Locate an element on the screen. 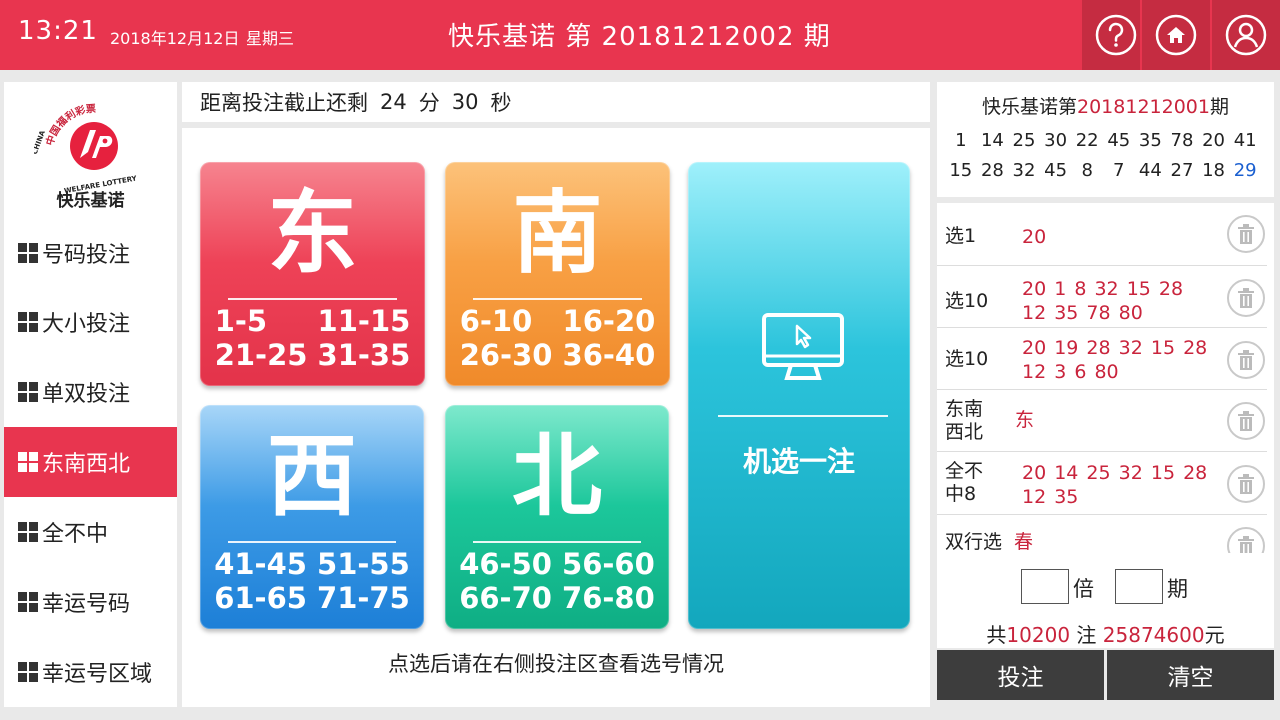 The image size is (1280, 720). bet-type: 全不中8 is located at coordinates (964, 482).